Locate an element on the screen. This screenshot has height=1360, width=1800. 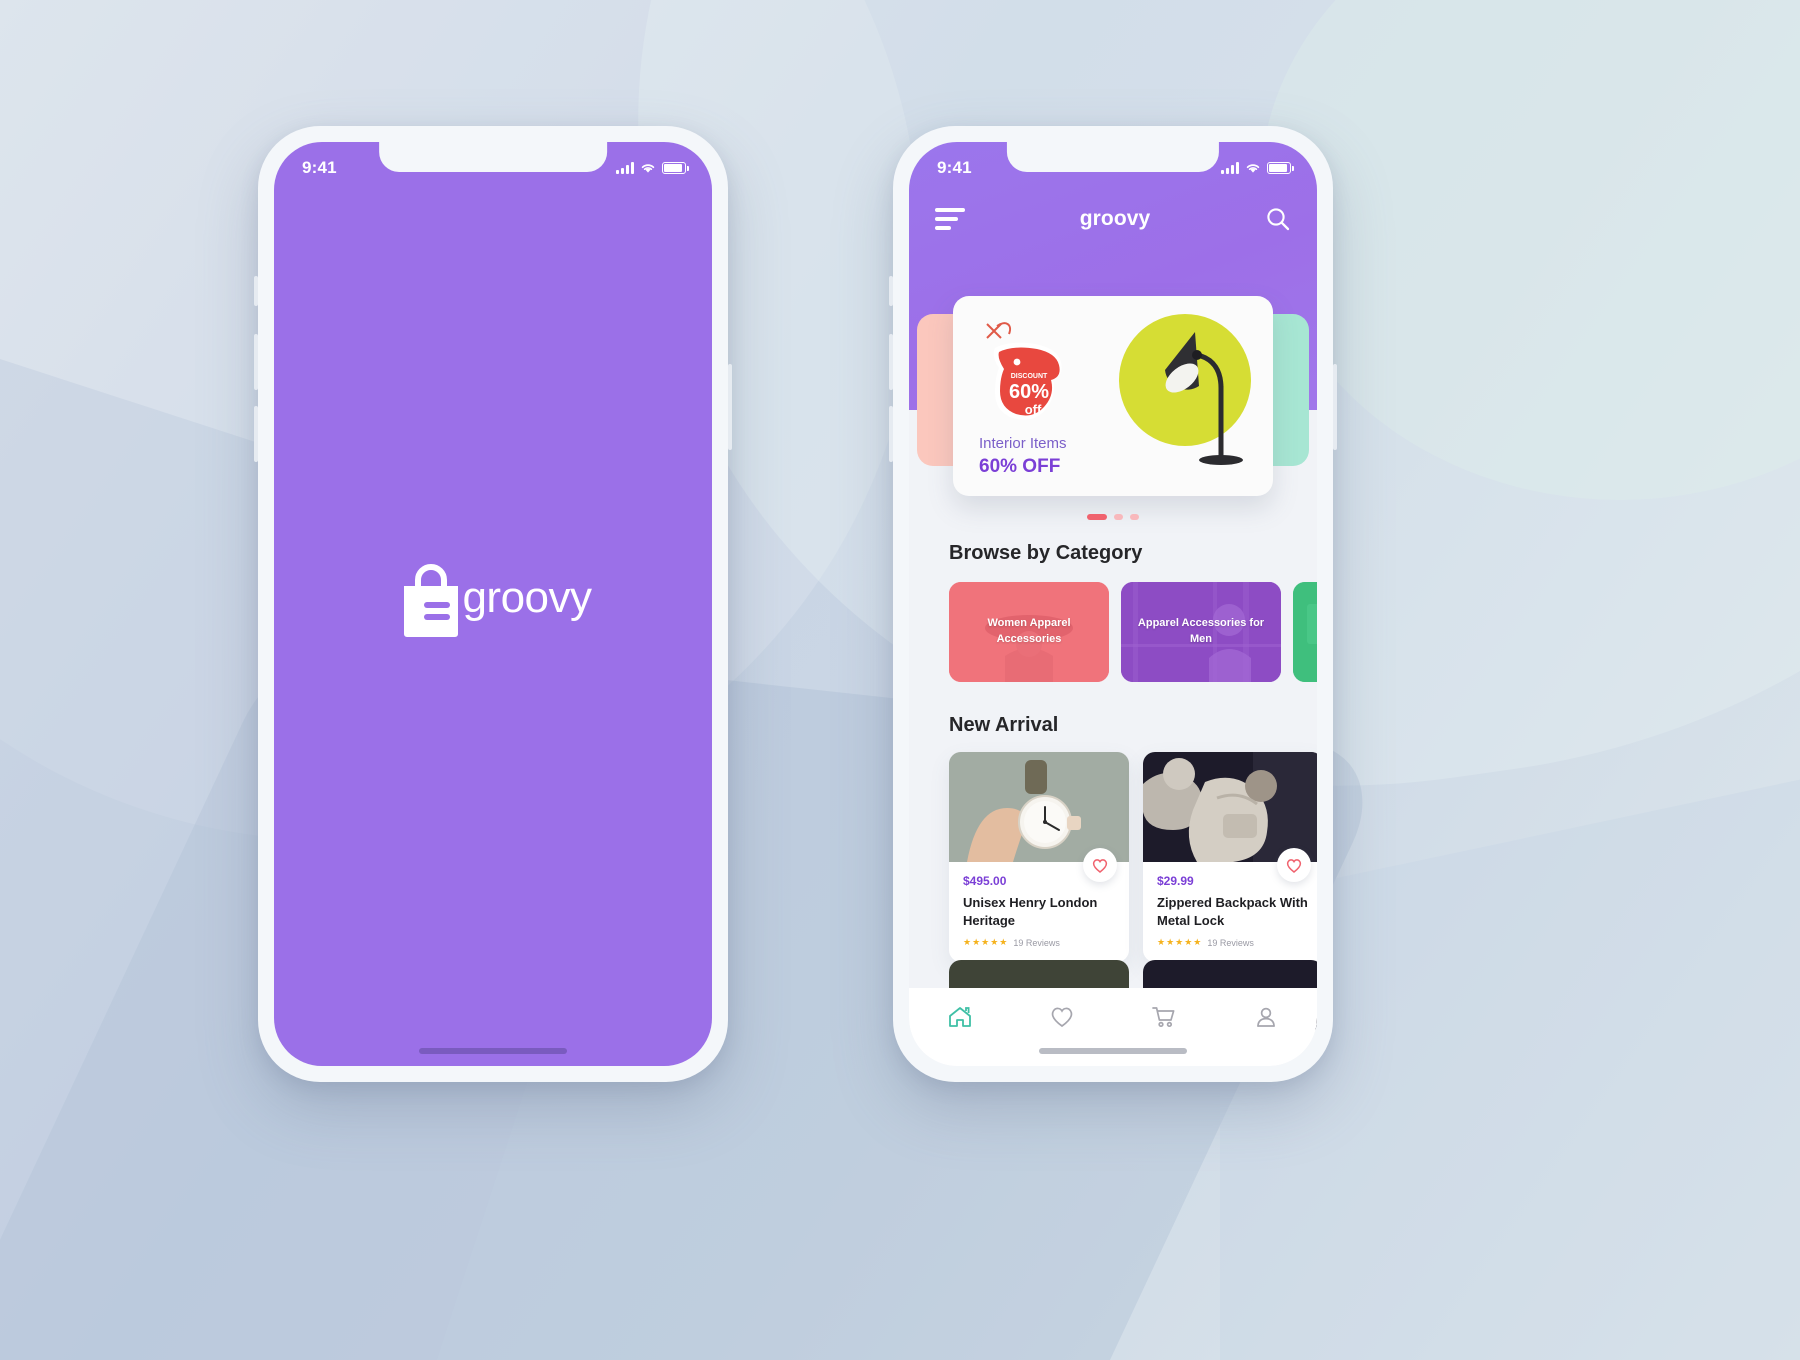
promo-banner-card: DISCOUNT 60% off Interior Items 60% OFF is located at coordinates (1113, 396).